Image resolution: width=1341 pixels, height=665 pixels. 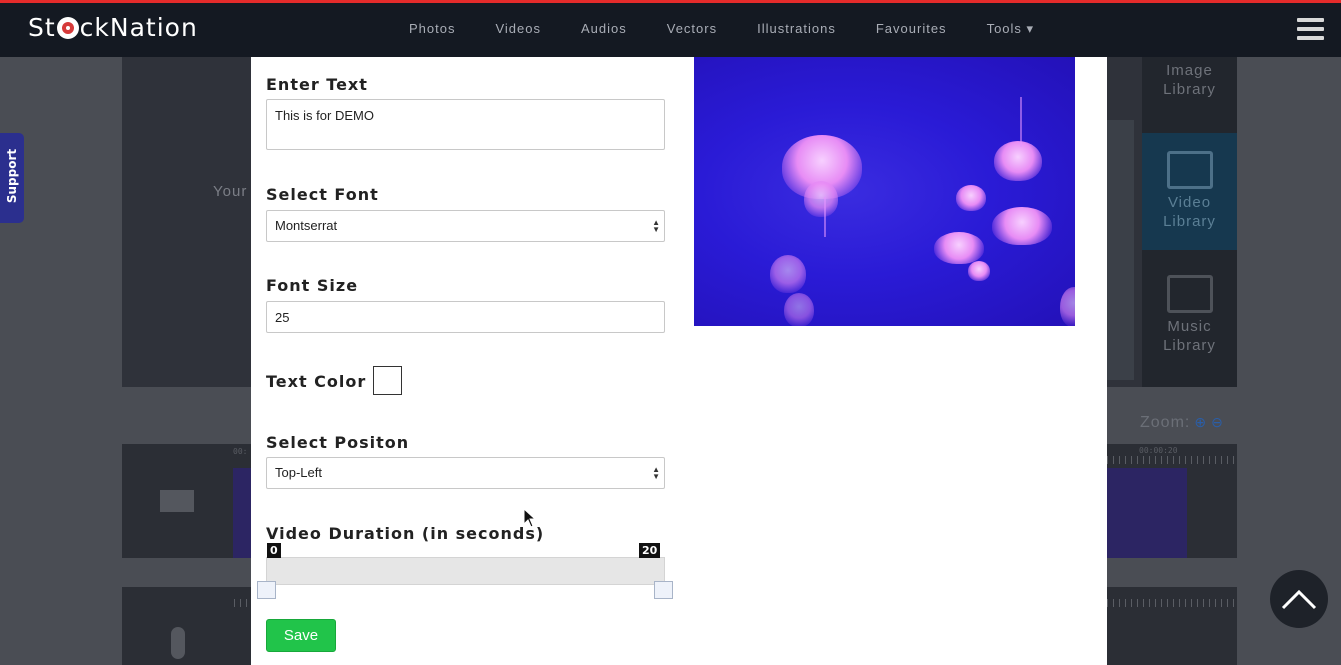 I want to click on nav-vectors: Vectors, so click(x=692, y=29).